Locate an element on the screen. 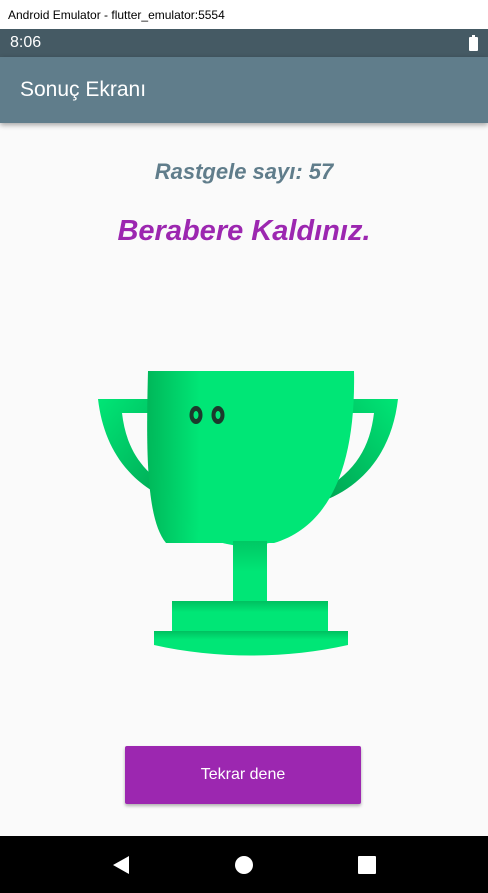 The image size is (488, 893). window-titlebar: Android Emulator - flutter_emulator:5554 is located at coordinates (244, 14).